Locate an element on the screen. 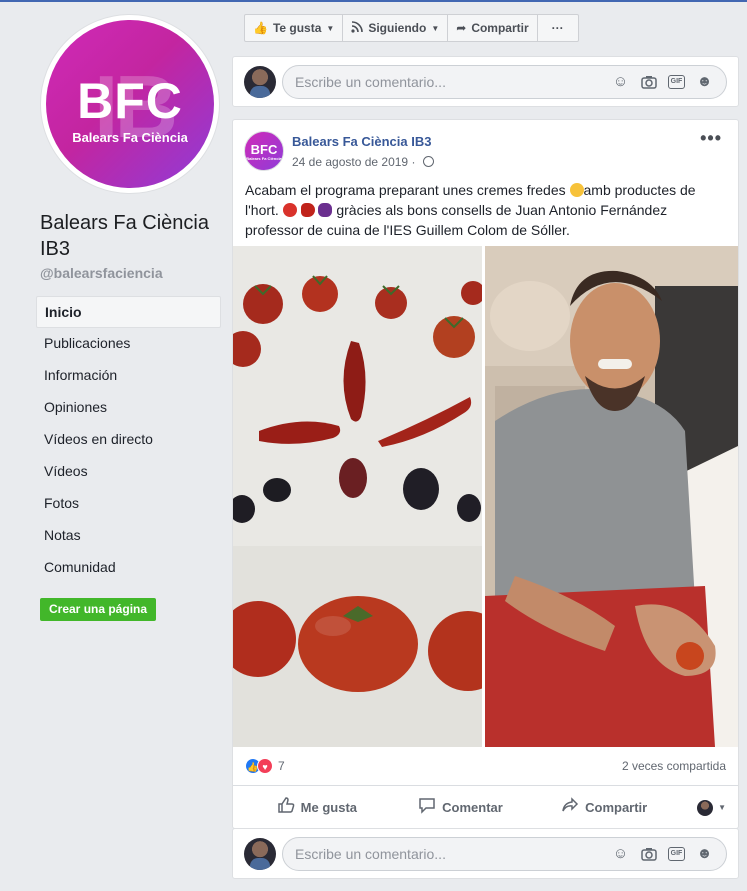  nav-item-informacion: Información is located at coordinates (128, 376).